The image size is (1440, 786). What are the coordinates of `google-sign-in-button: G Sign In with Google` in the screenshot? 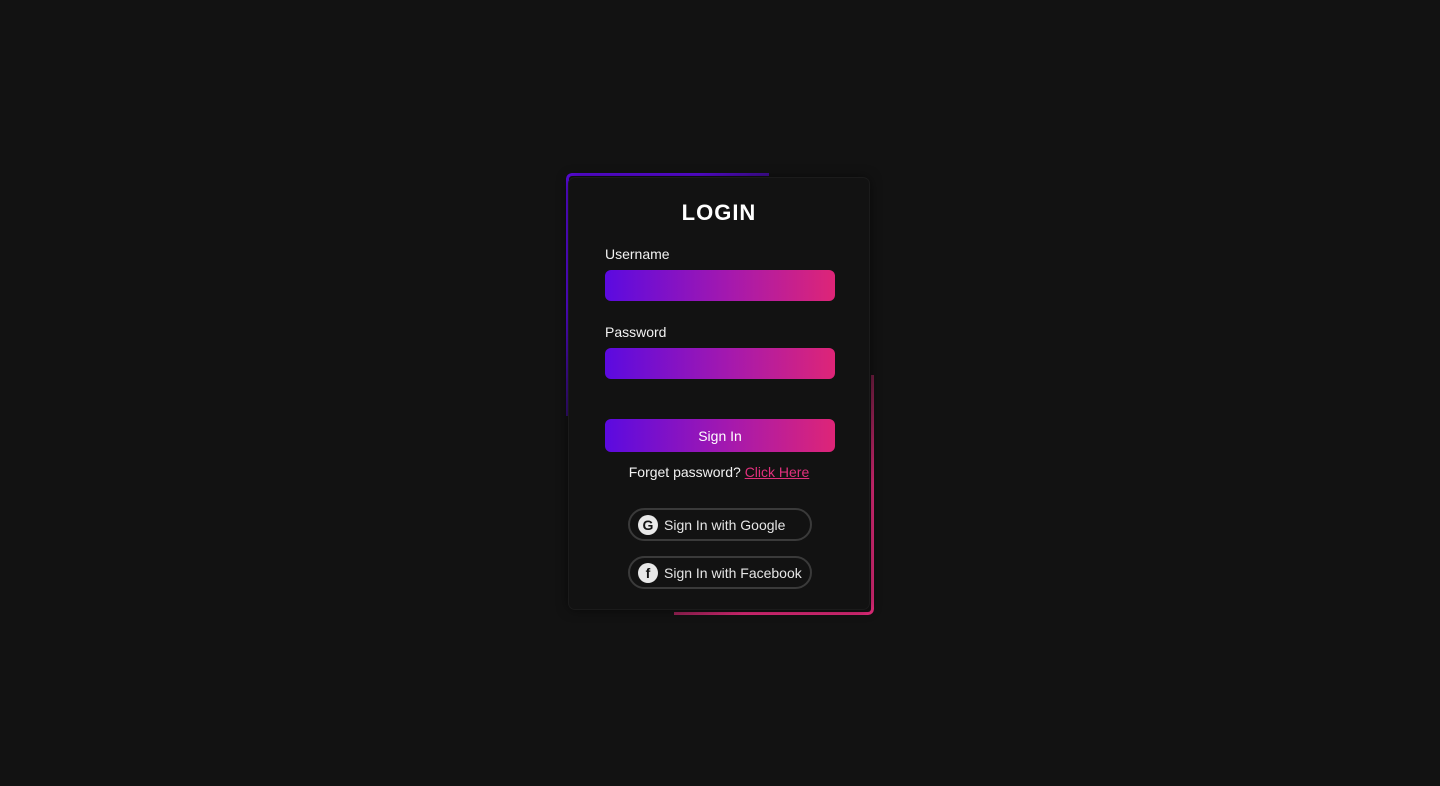 It's located at (720, 524).